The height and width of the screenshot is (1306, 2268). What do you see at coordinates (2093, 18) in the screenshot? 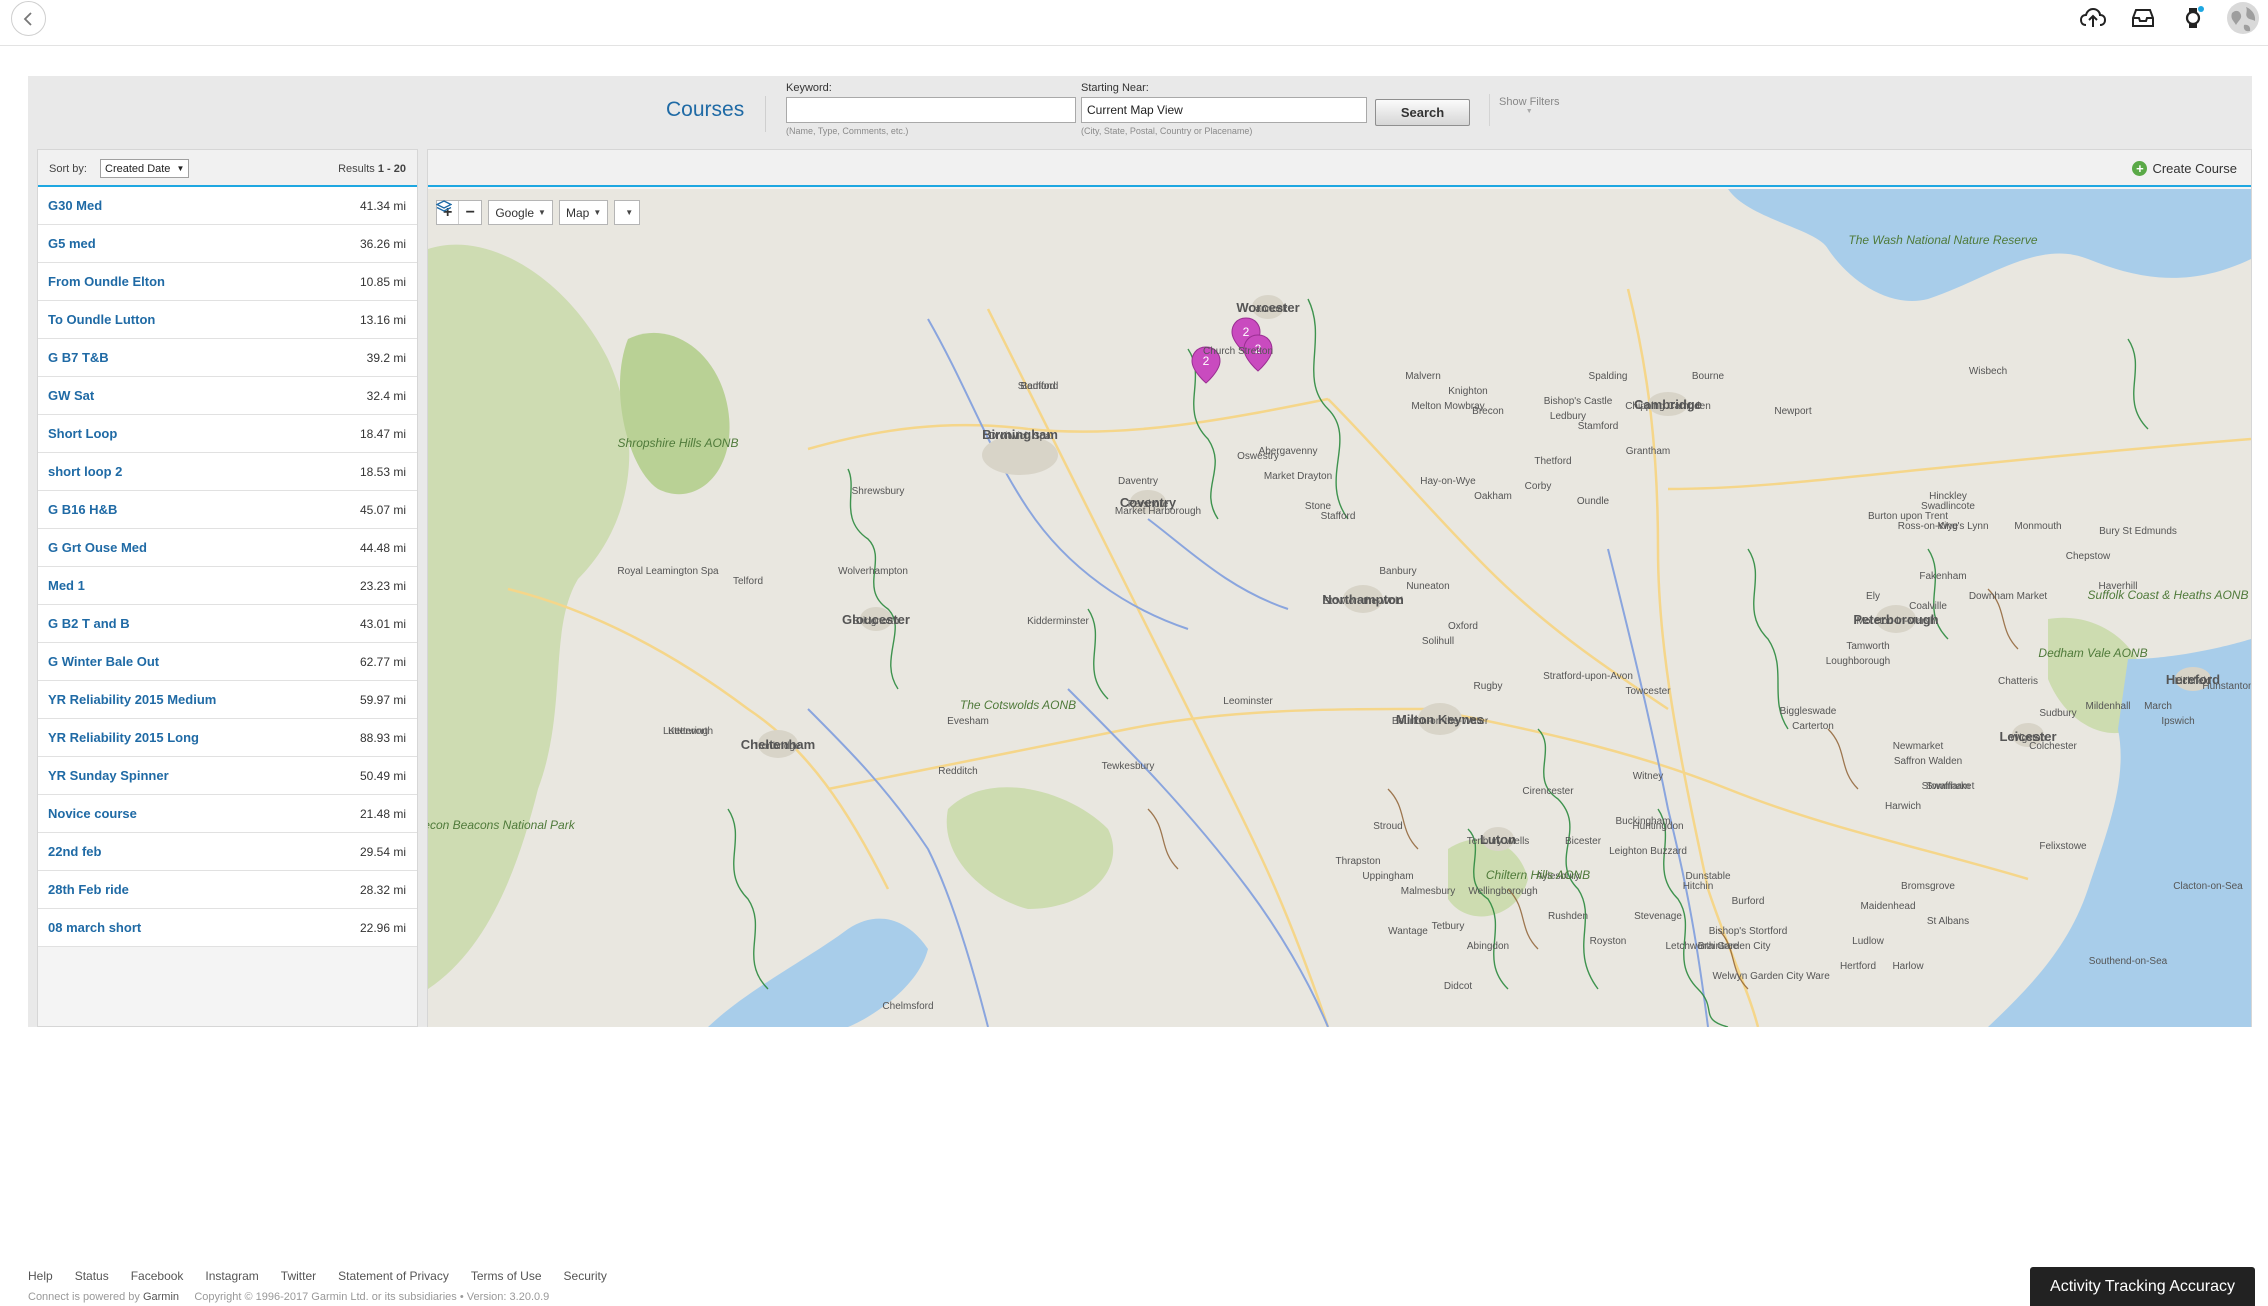
I see `upload-button` at bounding box center [2093, 18].